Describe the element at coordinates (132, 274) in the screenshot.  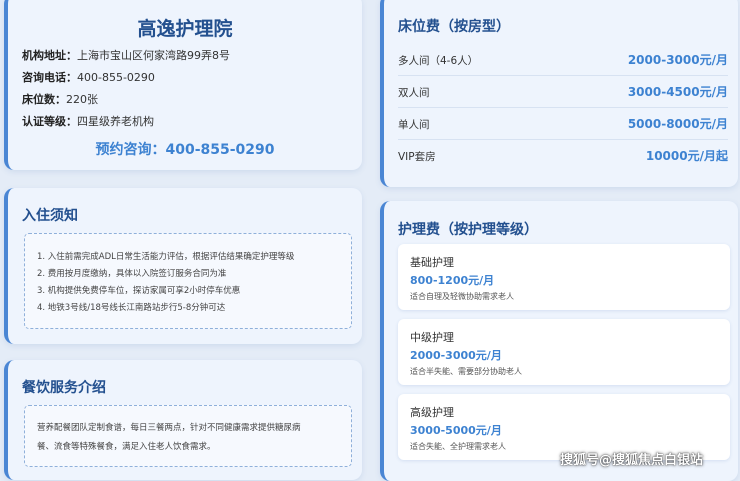
I see `notice-item: 2. 费用按月度缴纳，具体以入院签订服务合同为准` at that location.